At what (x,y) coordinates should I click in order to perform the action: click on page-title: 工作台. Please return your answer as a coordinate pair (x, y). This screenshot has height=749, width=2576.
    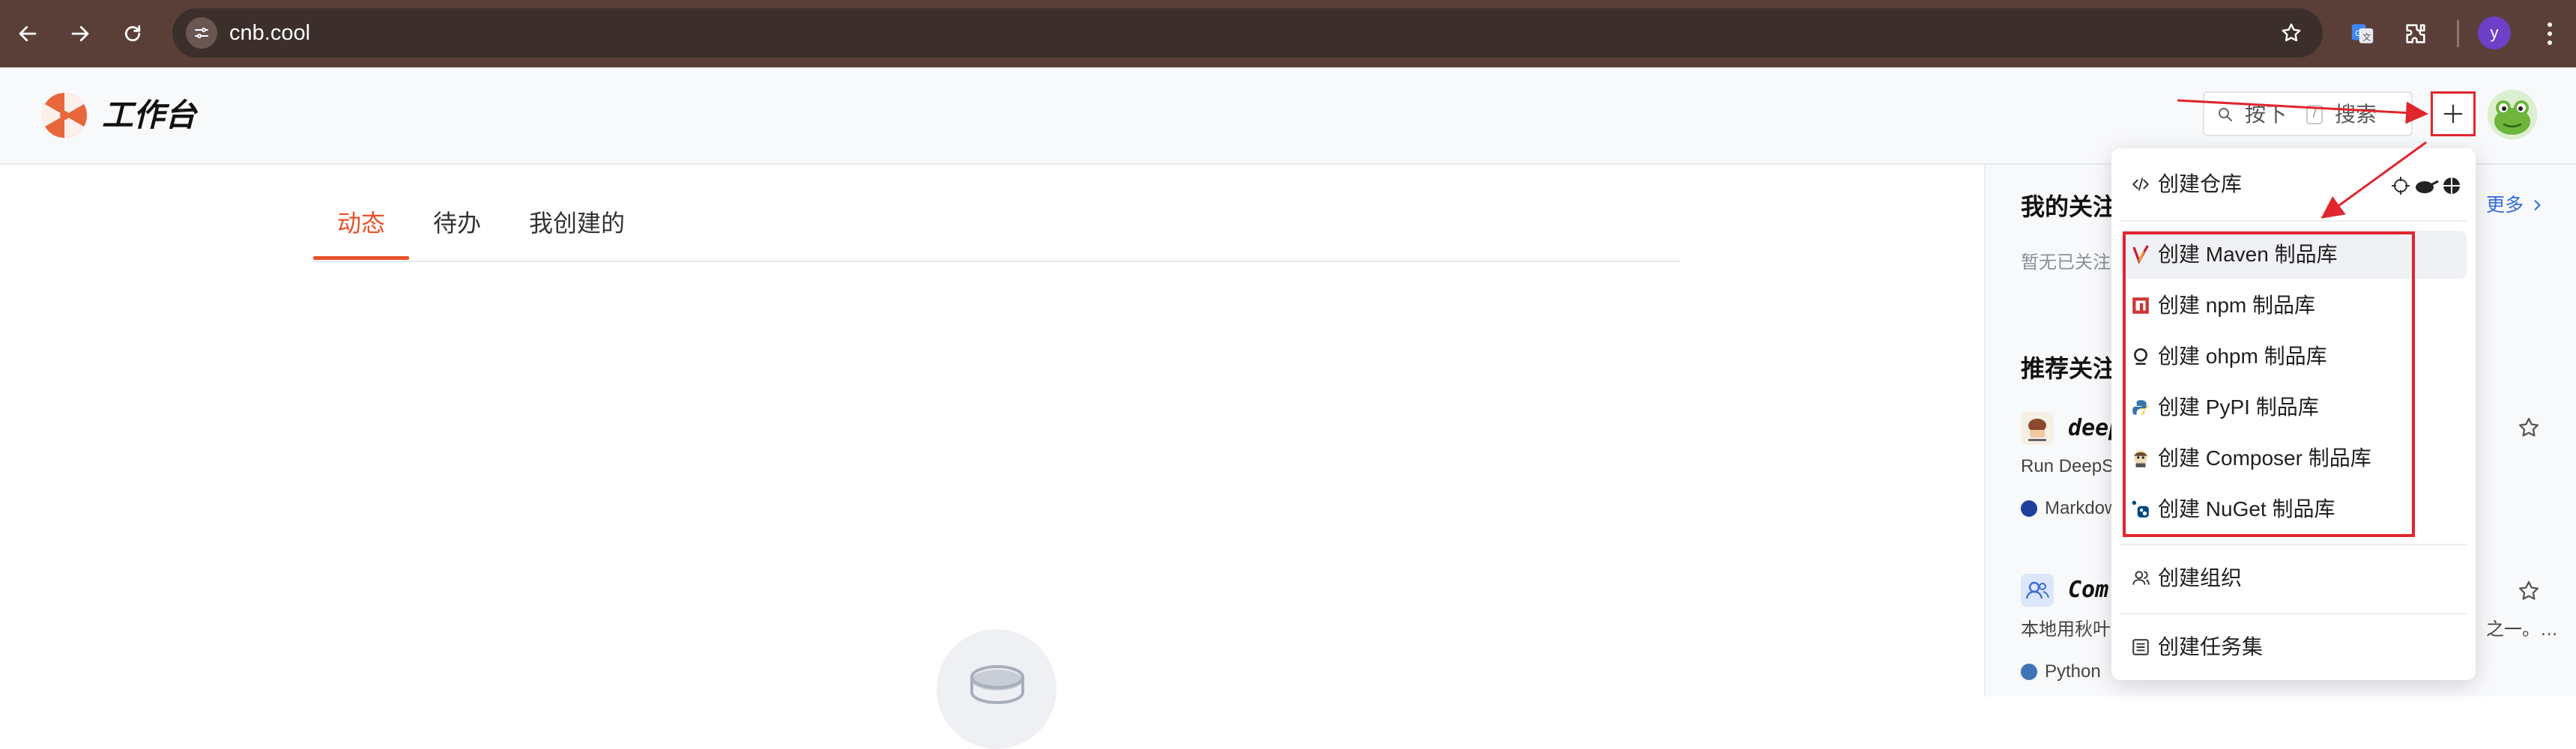
    Looking at the image, I should click on (149, 115).